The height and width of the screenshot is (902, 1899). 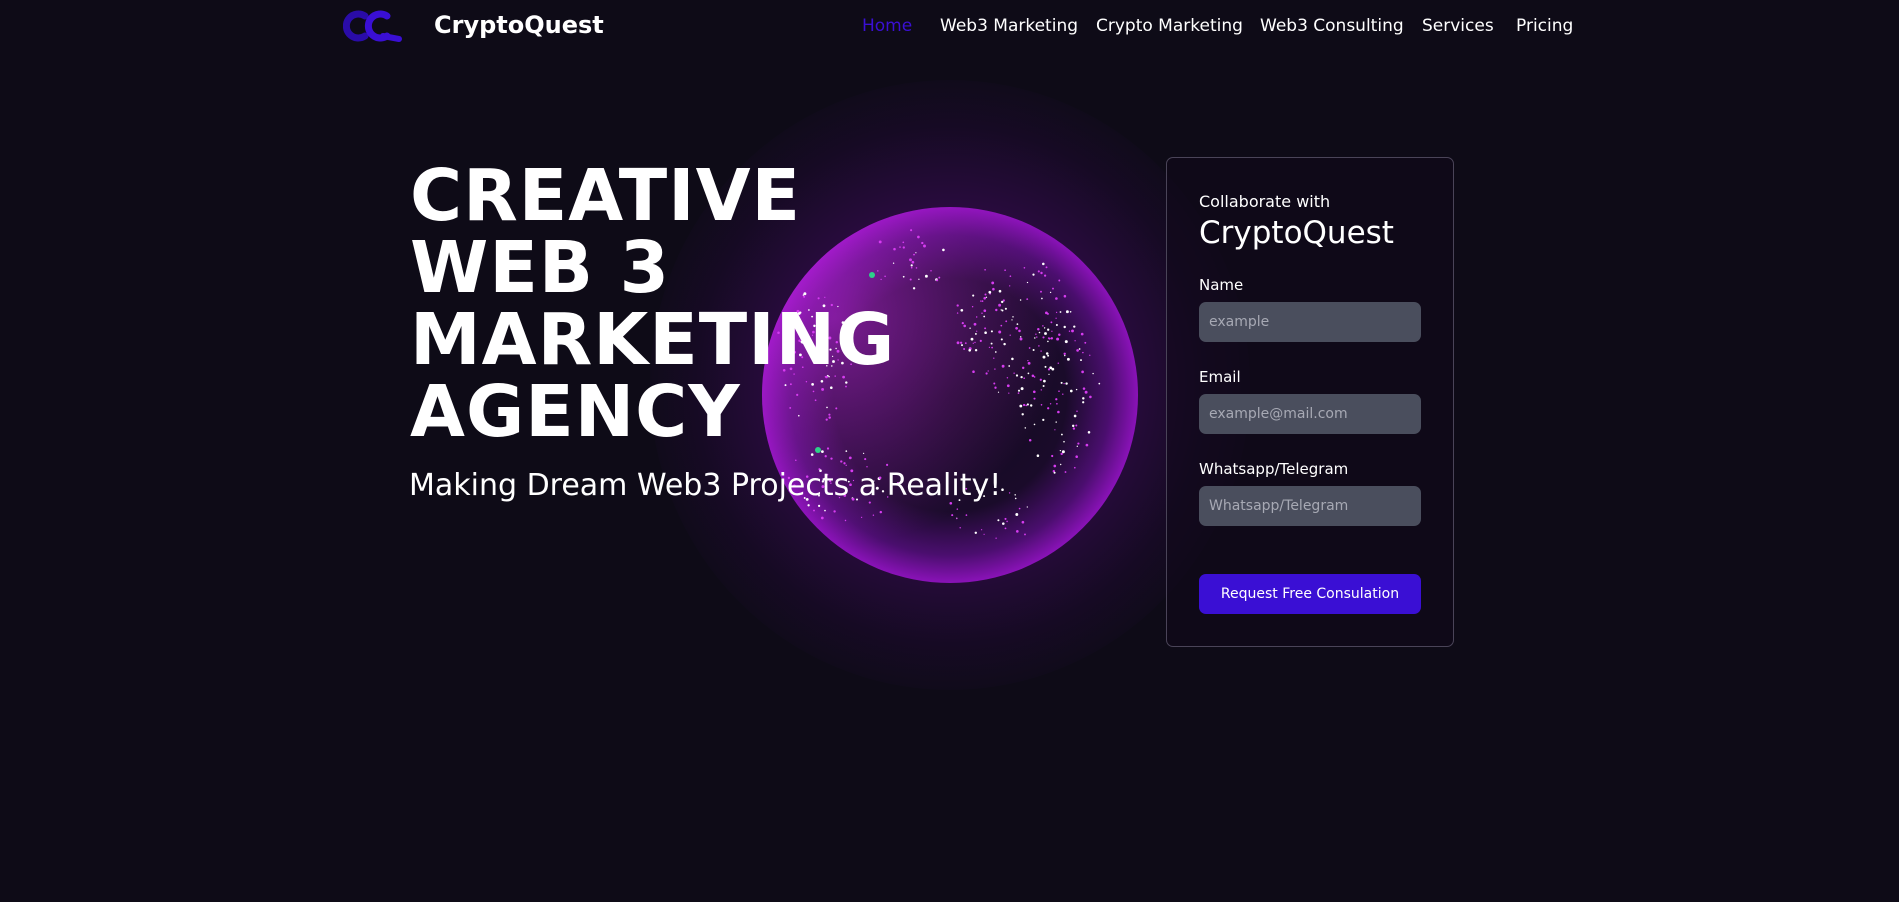 What do you see at coordinates (1458, 26) in the screenshot?
I see `nav-services: Services` at bounding box center [1458, 26].